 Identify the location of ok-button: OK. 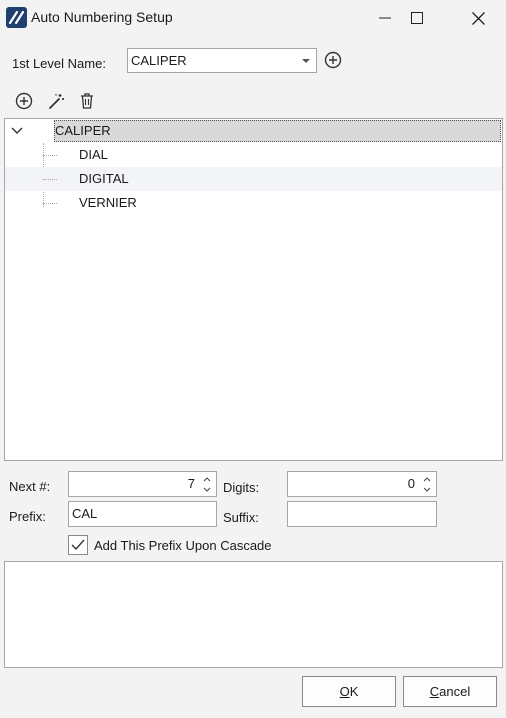
(349, 691).